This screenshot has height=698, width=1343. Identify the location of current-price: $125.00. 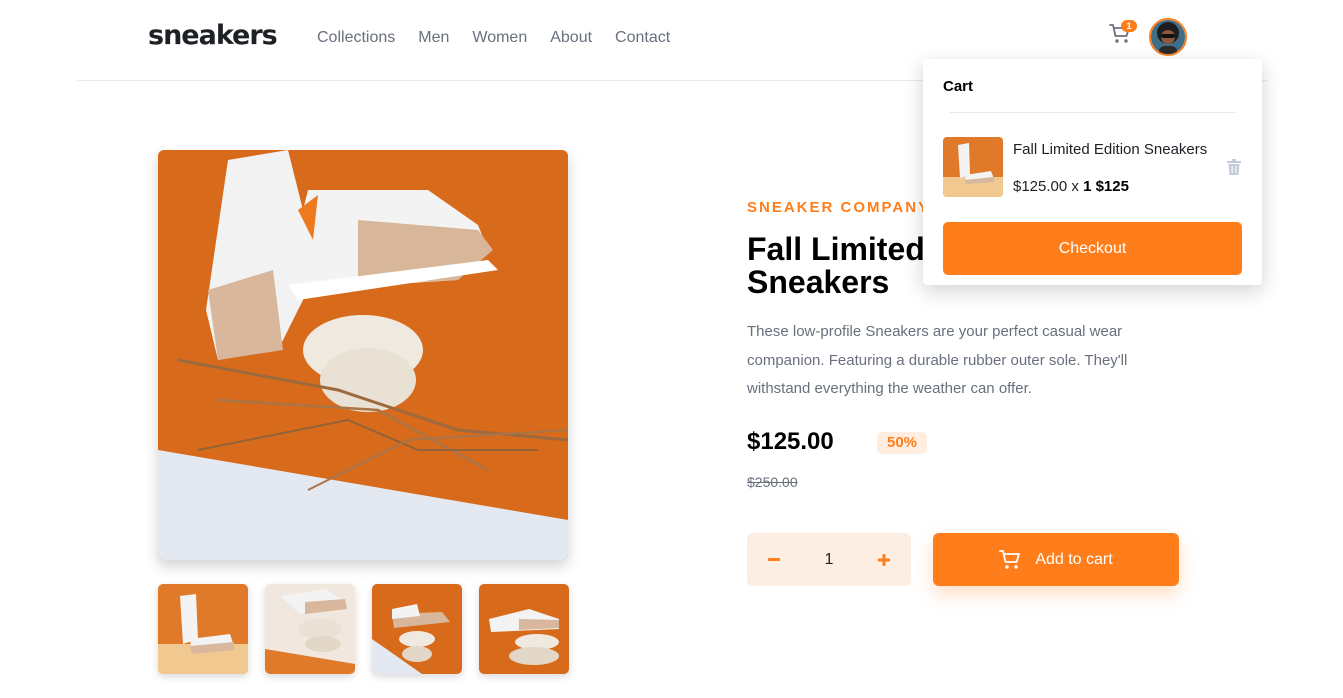
(790, 441).